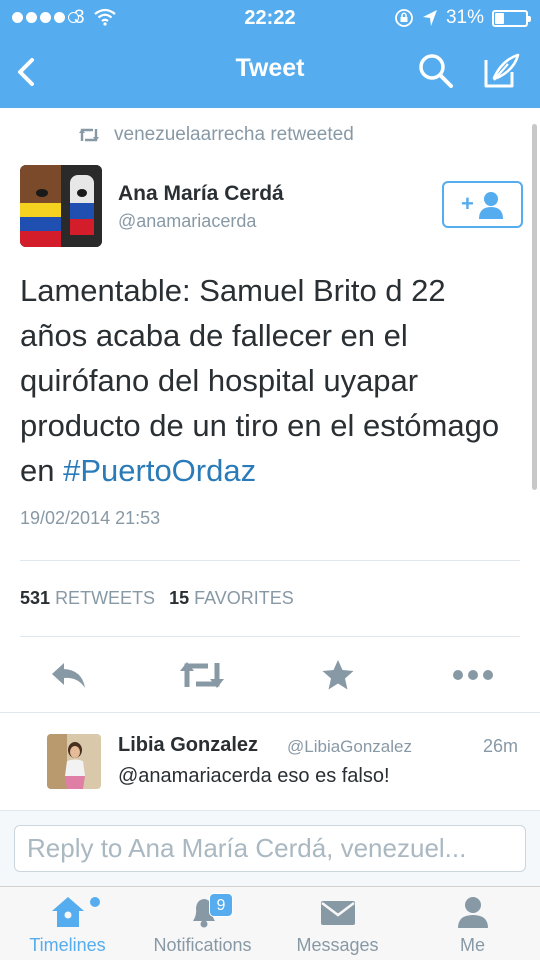 This screenshot has width=540, height=960. I want to click on location-arrow-icon, so click(429, 18).